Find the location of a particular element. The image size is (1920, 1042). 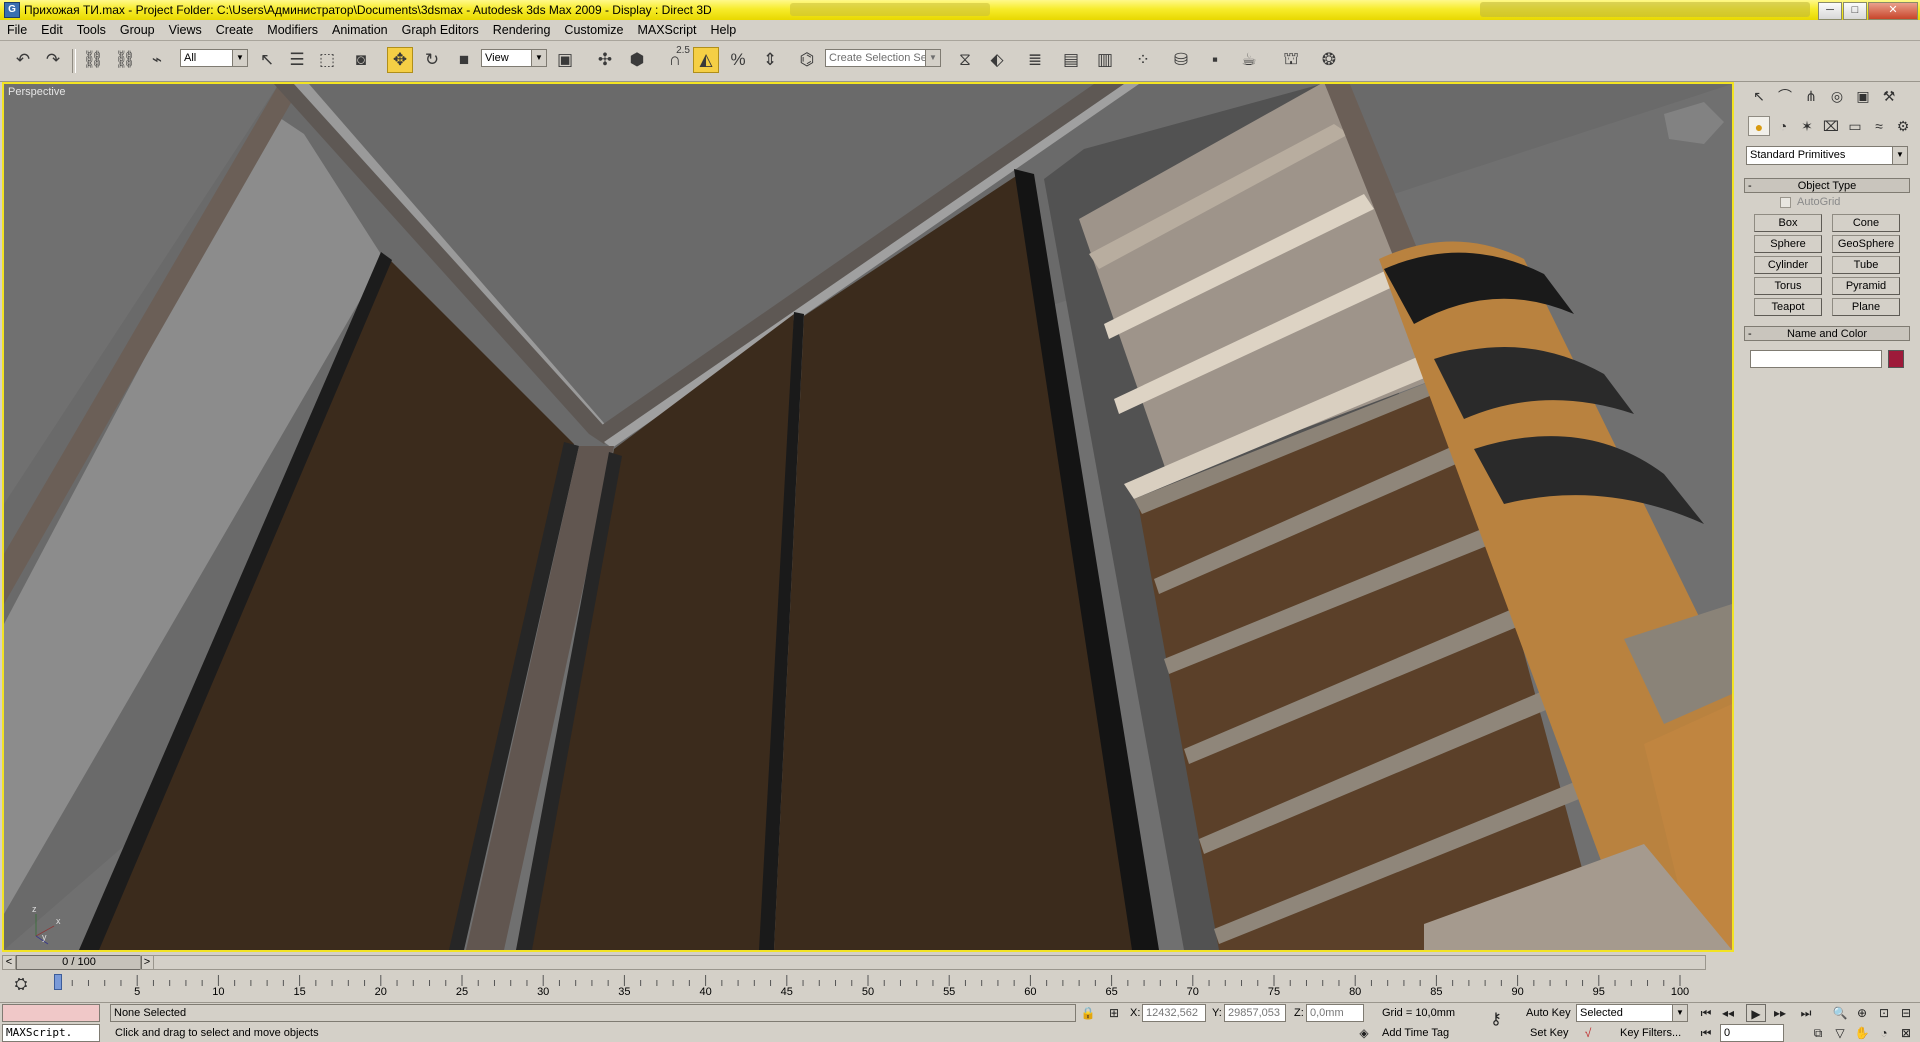

object-type-rollout: - Object Type is located at coordinates (1827, 185).